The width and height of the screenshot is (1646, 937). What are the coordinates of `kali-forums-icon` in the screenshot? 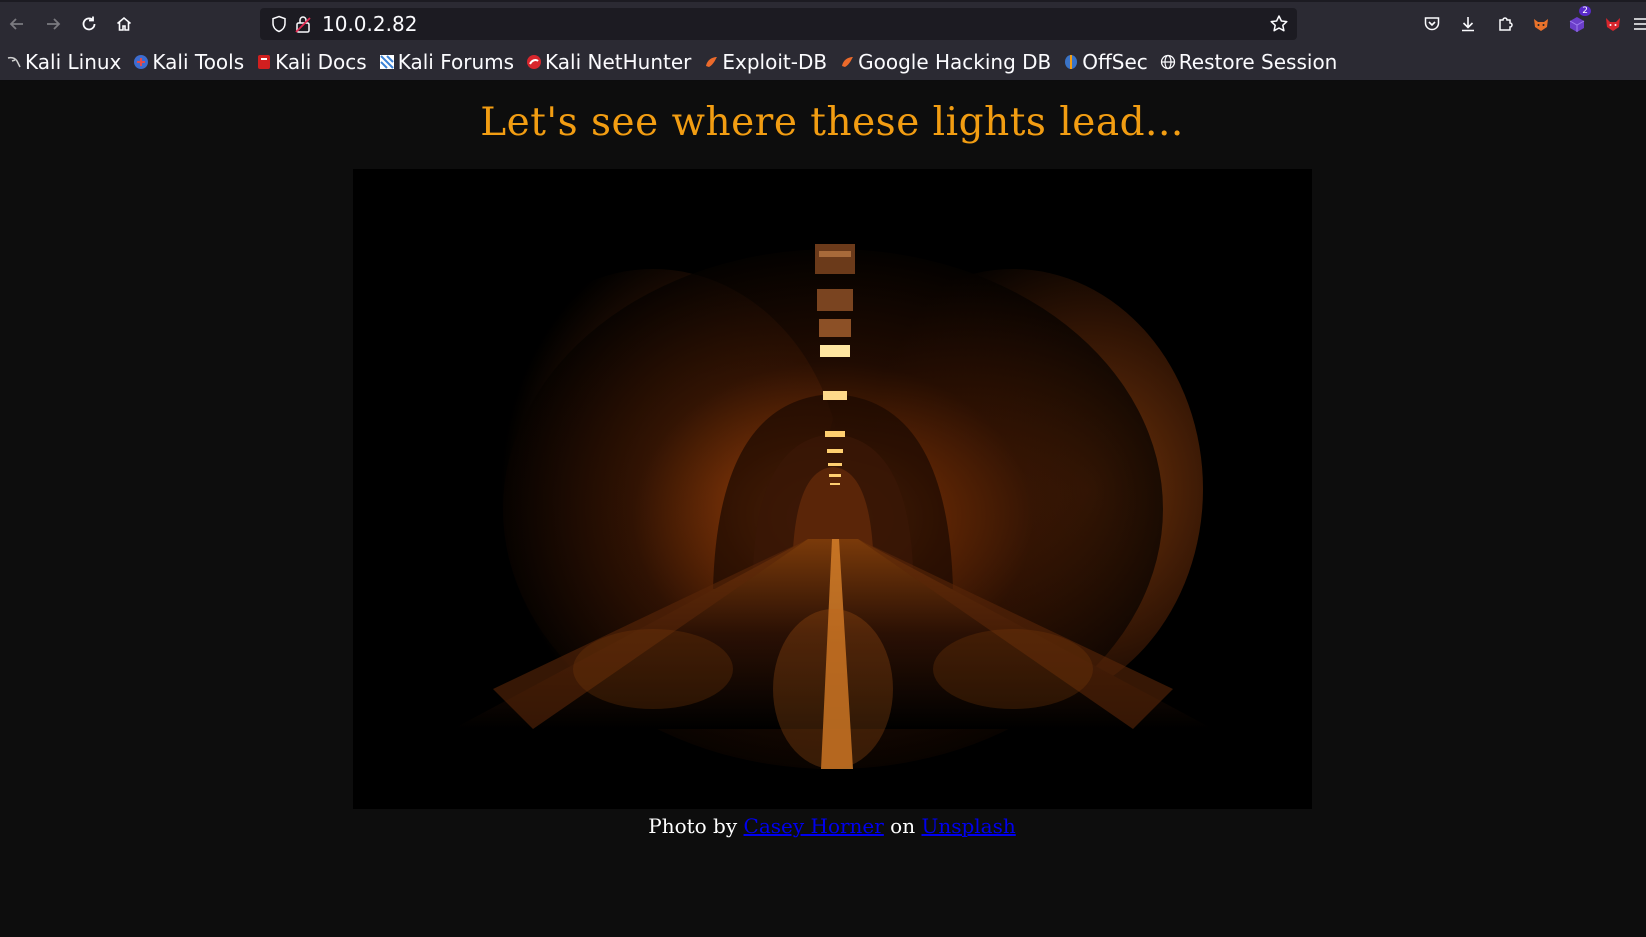 It's located at (386, 62).